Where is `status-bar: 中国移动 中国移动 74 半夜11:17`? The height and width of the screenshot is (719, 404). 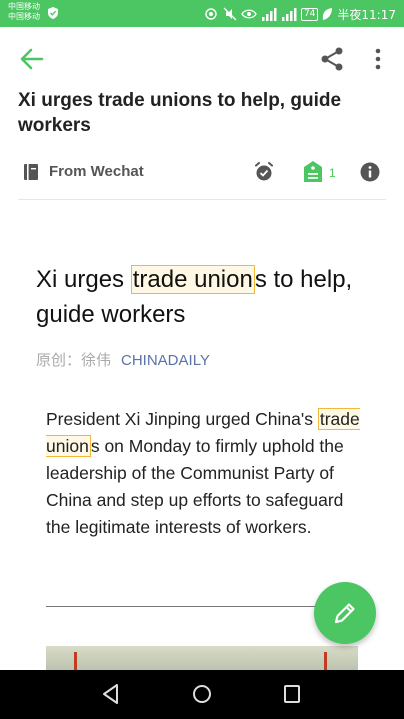 status-bar: 中国移动 中国移动 74 半夜11:17 is located at coordinates (202, 13).